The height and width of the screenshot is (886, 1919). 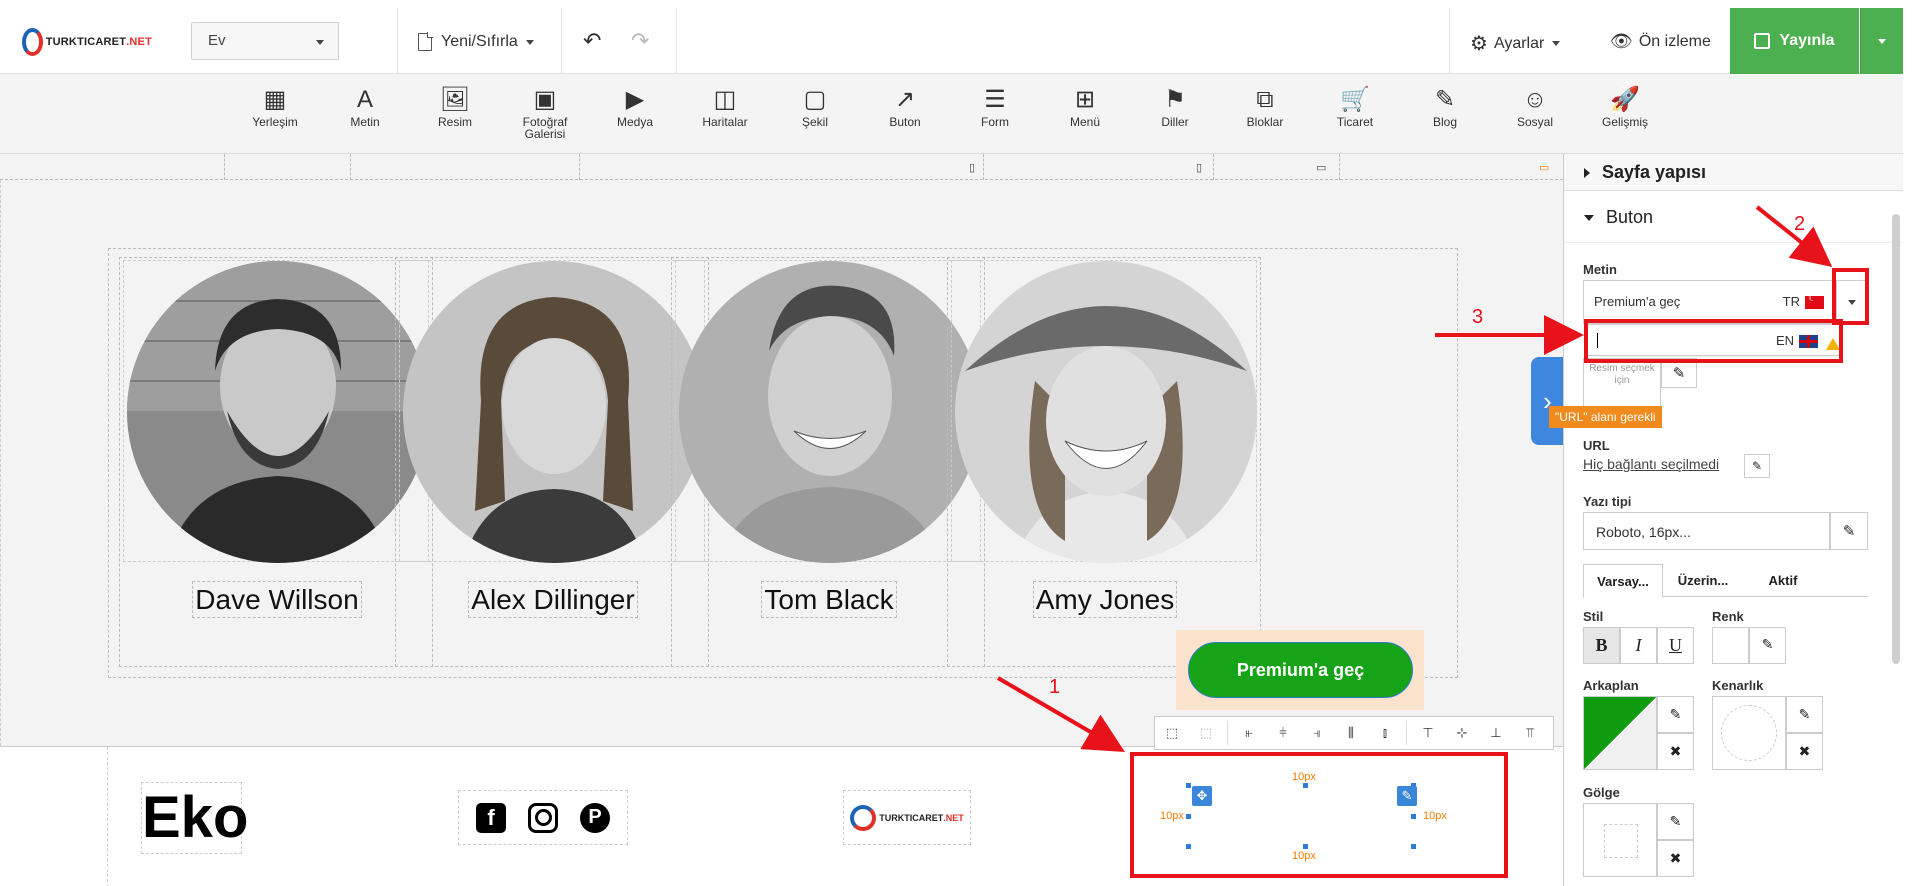 What do you see at coordinates (1445, 107) in the screenshot?
I see `tool-blog: ✎ Blog` at bounding box center [1445, 107].